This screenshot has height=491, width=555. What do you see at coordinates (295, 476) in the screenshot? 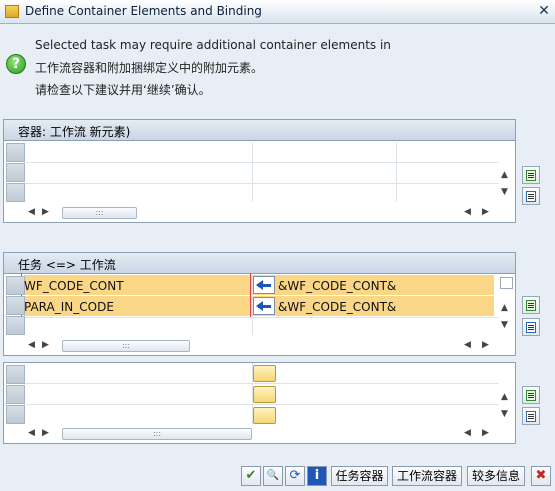
I see `refresh-button: ⟳` at bounding box center [295, 476].